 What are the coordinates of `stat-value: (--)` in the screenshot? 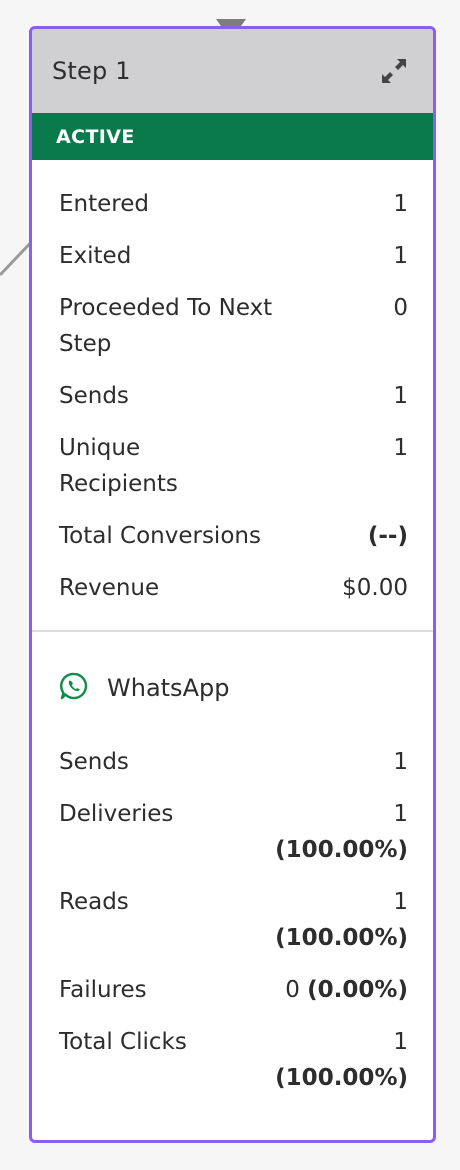 It's located at (388, 536).